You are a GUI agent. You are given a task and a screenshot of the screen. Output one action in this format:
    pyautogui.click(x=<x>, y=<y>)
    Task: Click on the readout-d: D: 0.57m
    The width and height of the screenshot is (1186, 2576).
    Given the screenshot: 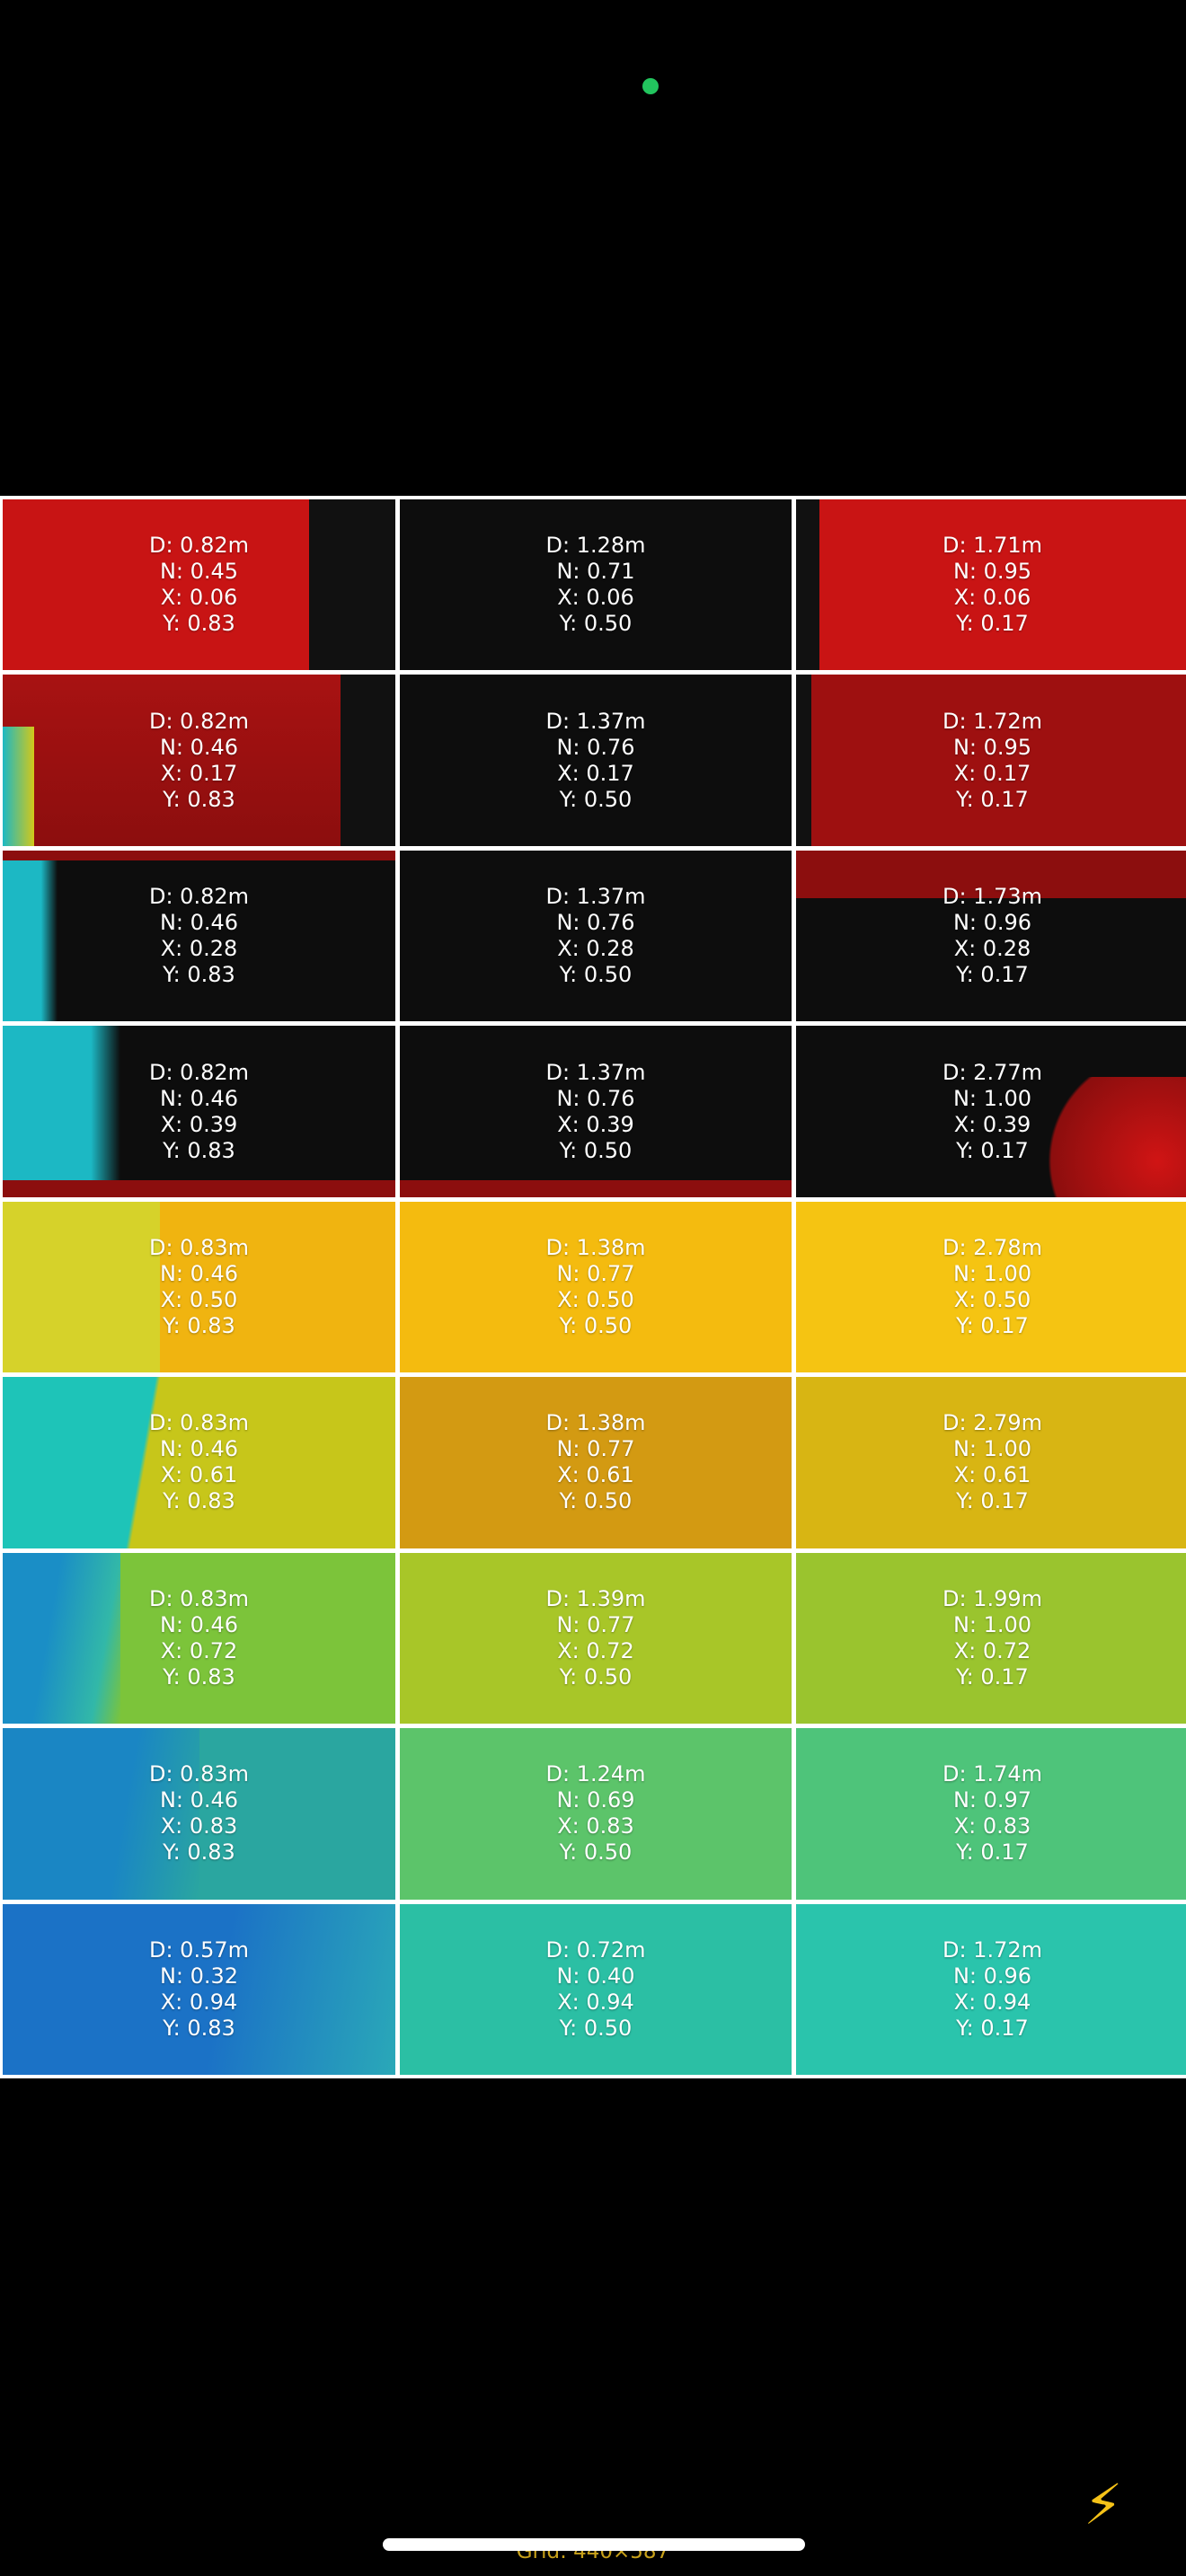 What is the action you would take?
    pyautogui.click(x=198, y=1949)
    